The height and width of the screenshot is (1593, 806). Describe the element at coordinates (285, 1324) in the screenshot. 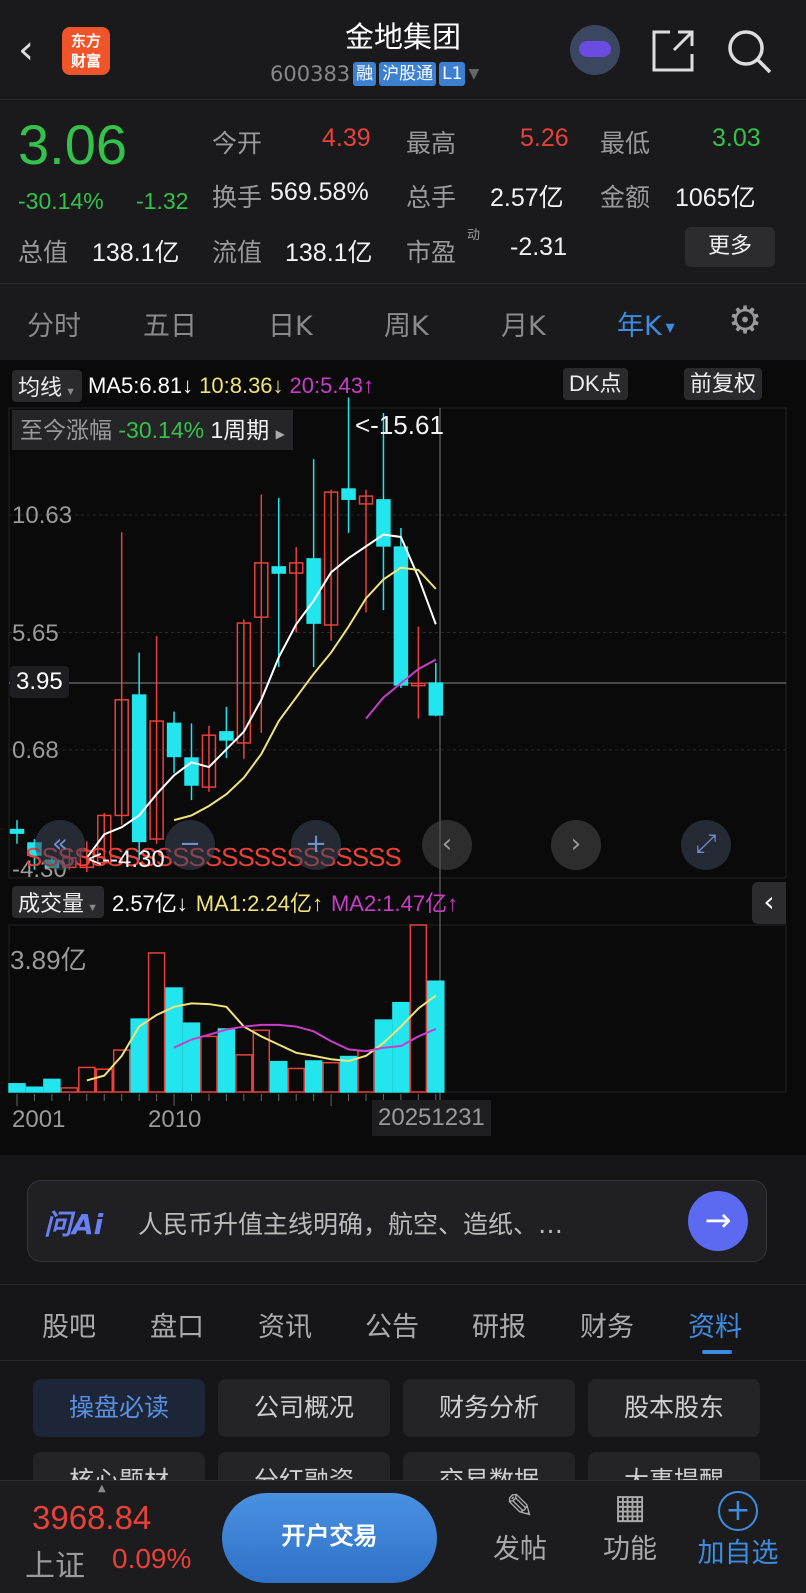

I see `info-tab: 资讯` at that location.